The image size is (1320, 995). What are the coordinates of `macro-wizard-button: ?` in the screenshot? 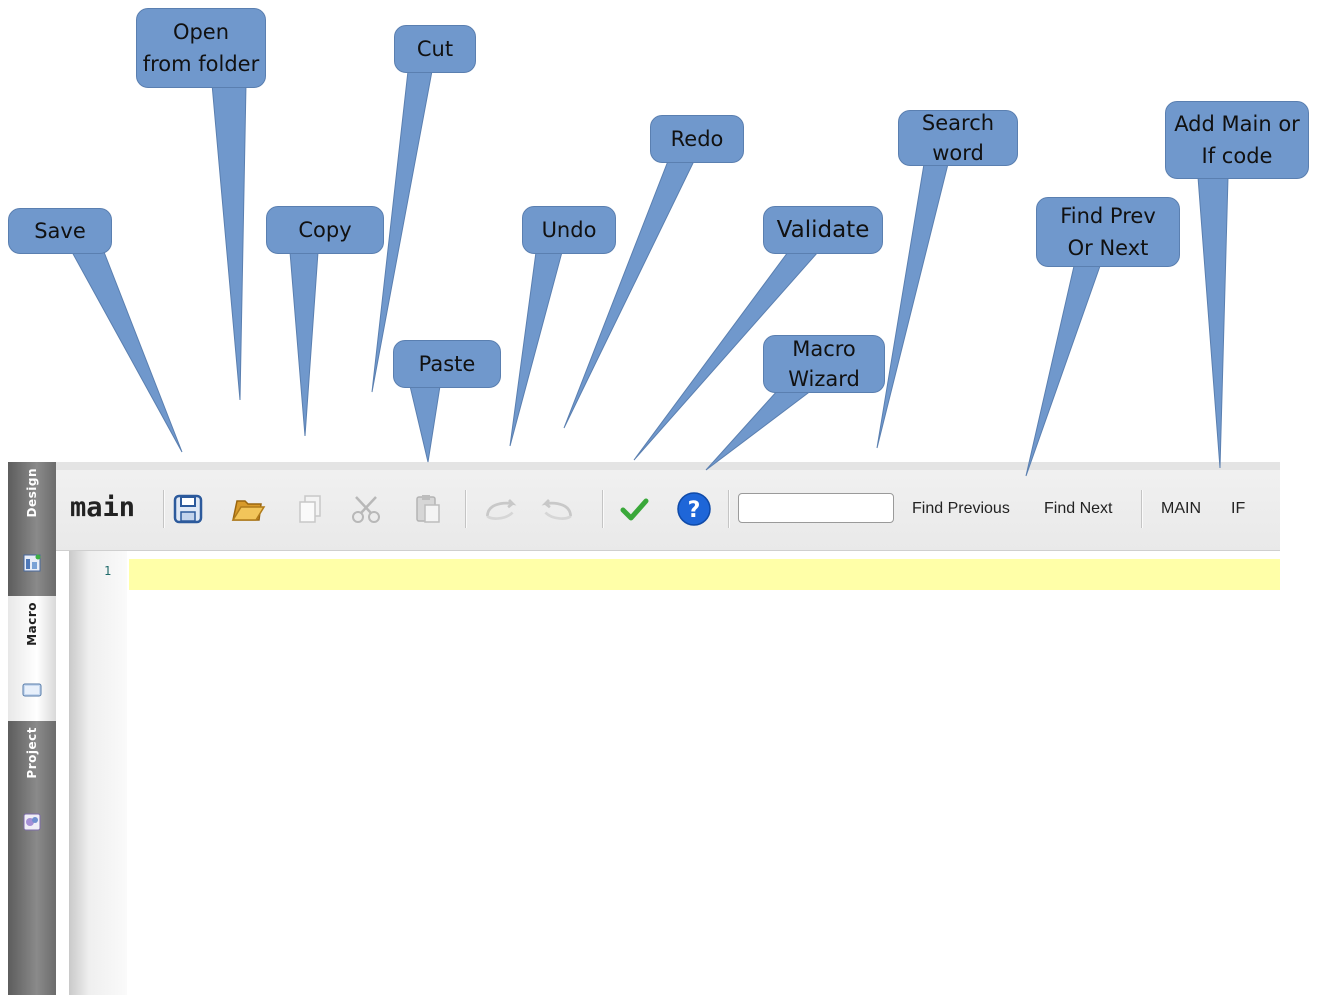 It's located at (694, 509).